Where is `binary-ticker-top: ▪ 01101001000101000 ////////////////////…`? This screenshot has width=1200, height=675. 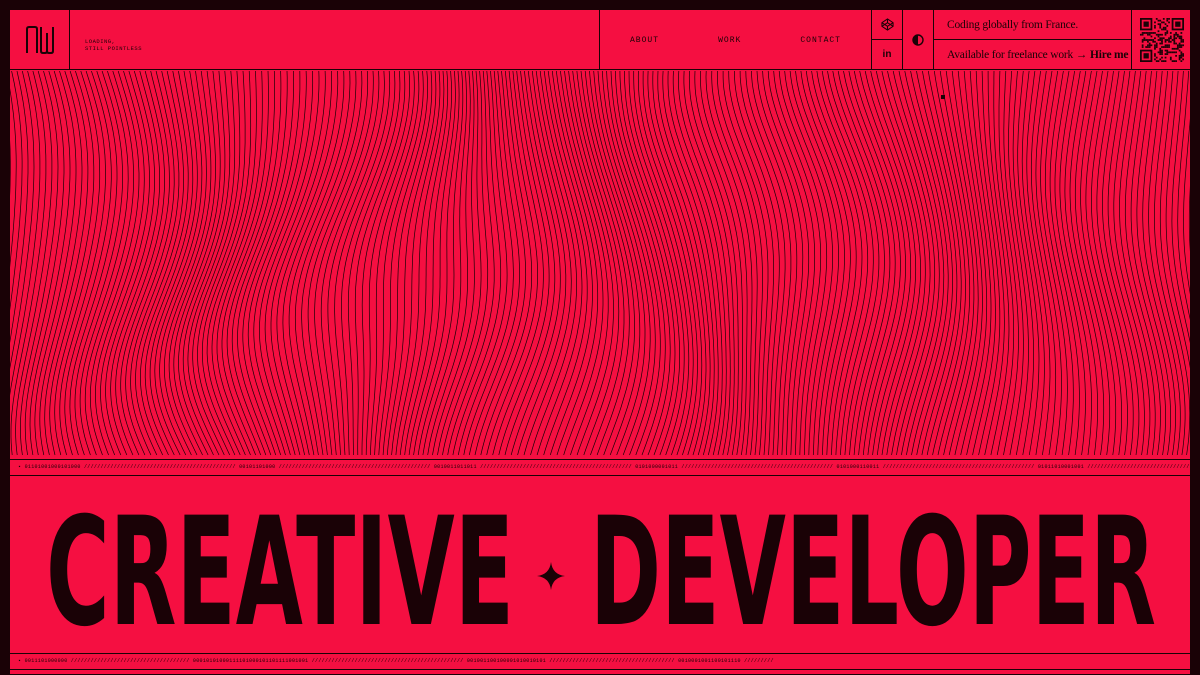 binary-ticker-top: ▪ 01101001000101000 ////////////////////… is located at coordinates (600, 467).